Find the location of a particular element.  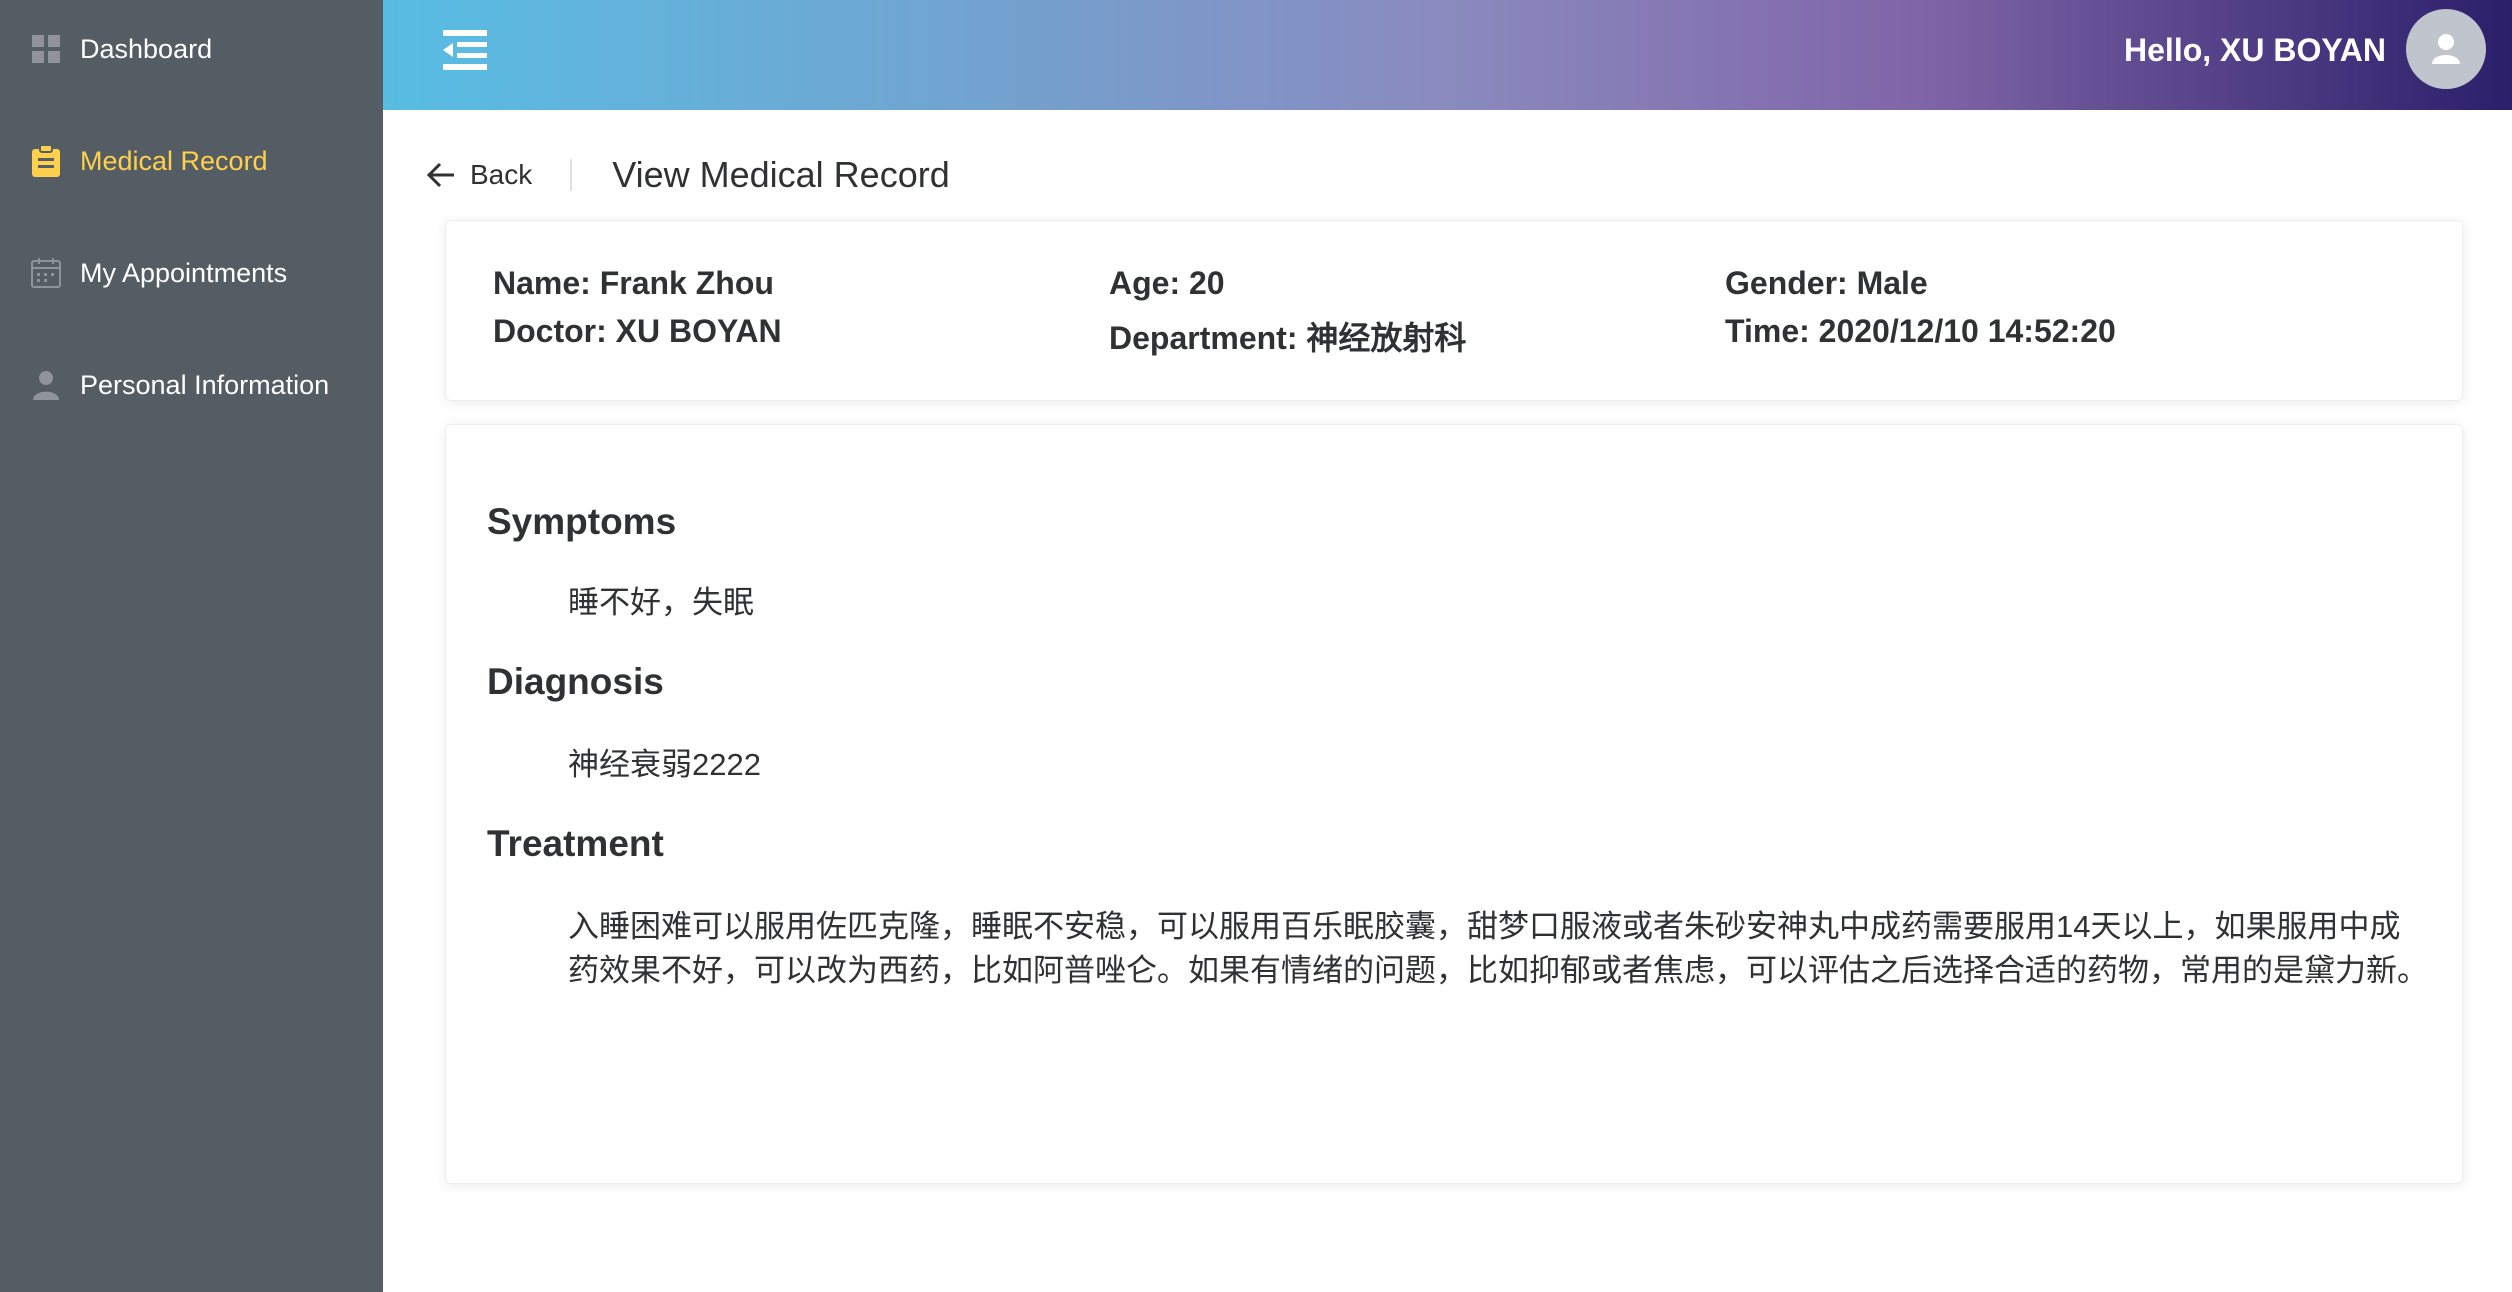

back-label: Back is located at coordinates (501, 174).